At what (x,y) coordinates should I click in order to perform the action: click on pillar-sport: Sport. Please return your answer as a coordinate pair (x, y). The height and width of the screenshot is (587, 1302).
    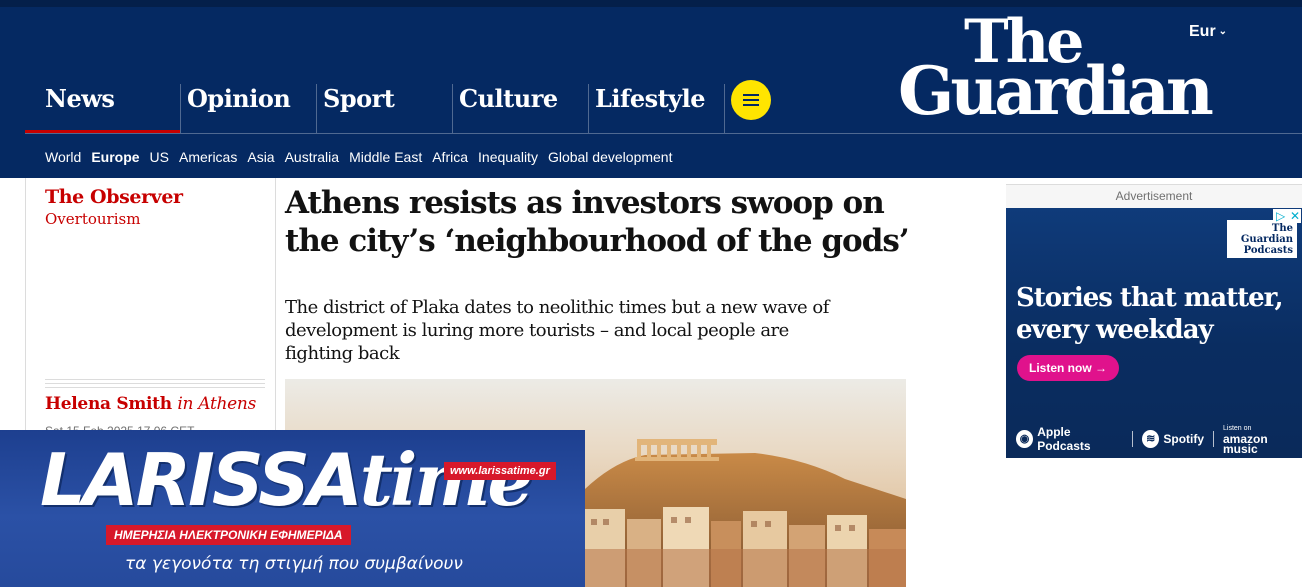
    Looking at the image, I should click on (384, 109).